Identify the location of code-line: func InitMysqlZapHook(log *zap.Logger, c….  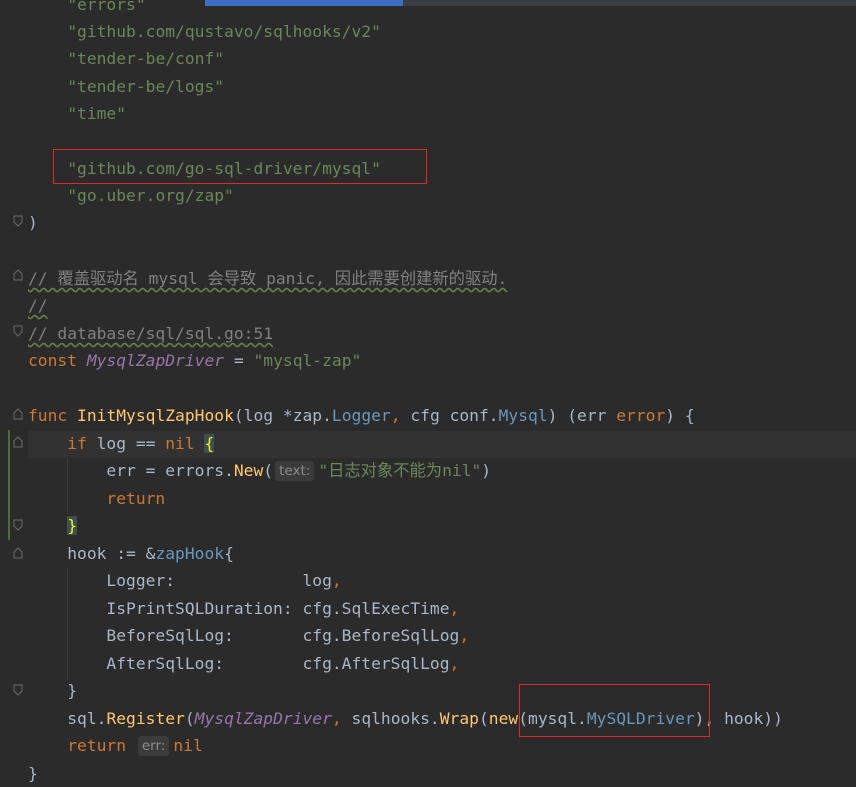
(361, 415).